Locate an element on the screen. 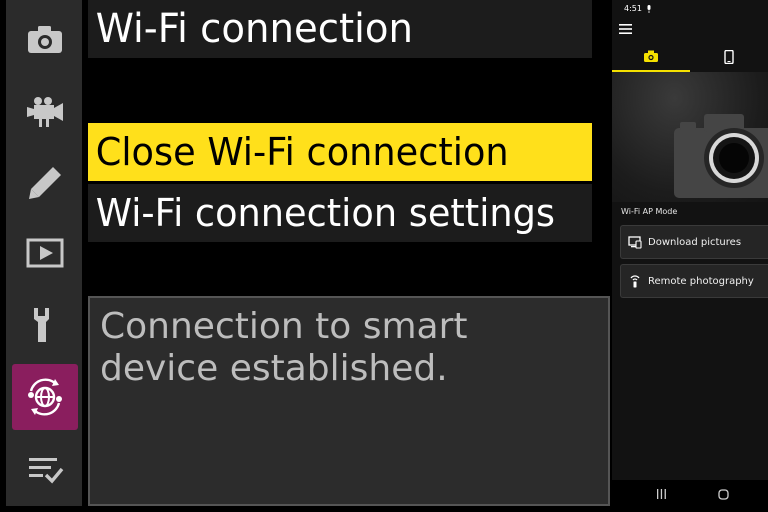 The image size is (768, 512). camera-illustration-icon is located at coordinates (721, 156).